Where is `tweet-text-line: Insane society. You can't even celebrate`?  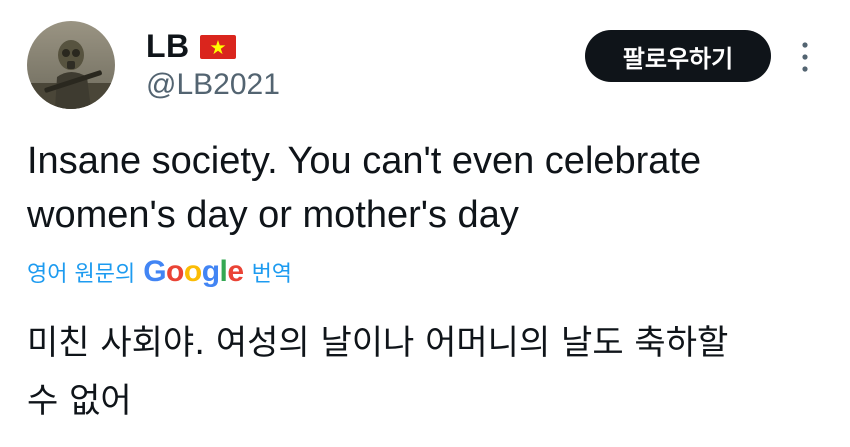
tweet-text-line: Insane society. You can't even celebrate is located at coordinates (364, 161).